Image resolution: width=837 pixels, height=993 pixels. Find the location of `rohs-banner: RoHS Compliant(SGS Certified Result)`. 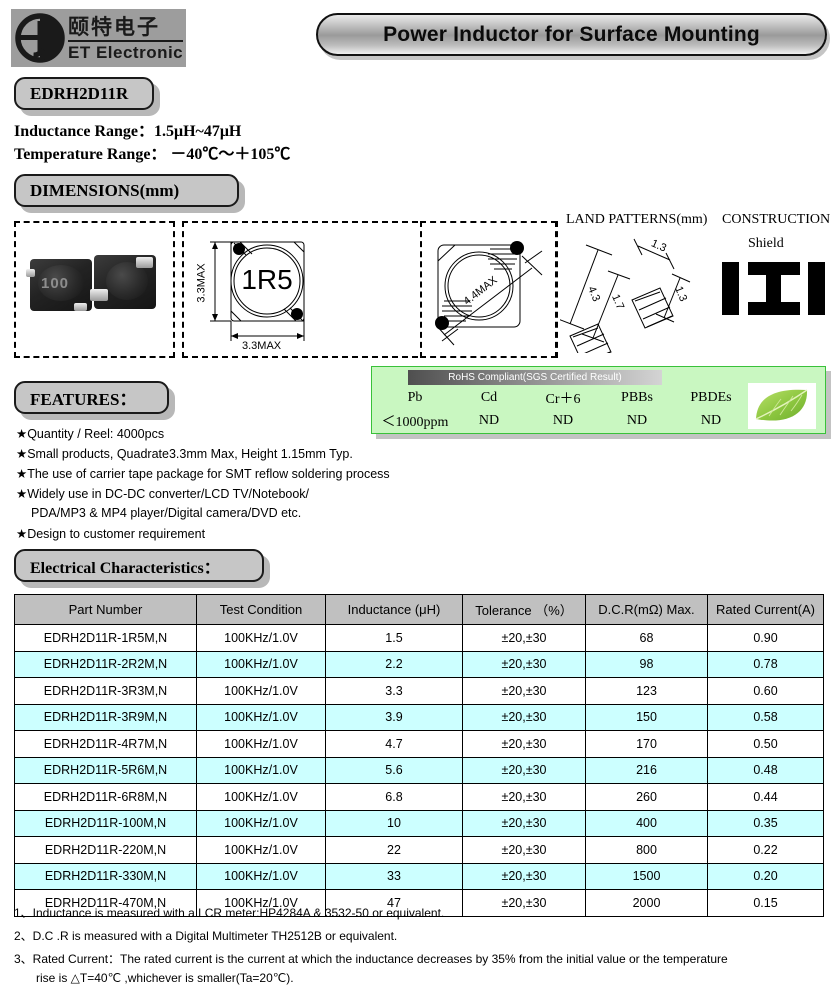

rohs-banner: RoHS Compliant(SGS Certified Result) is located at coordinates (535, 377).